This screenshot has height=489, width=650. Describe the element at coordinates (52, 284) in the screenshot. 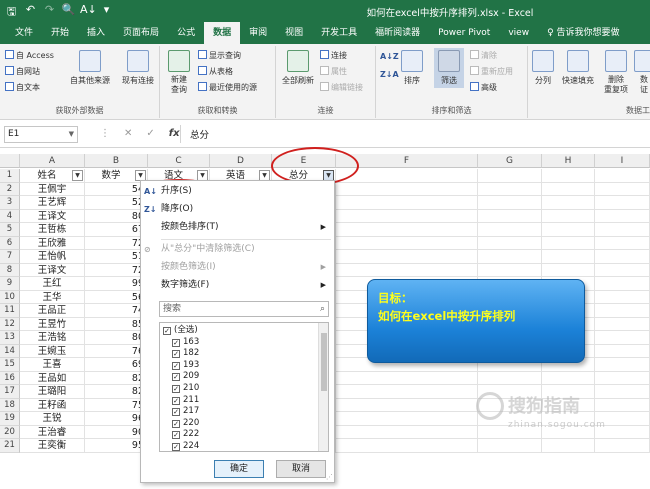

I see `table-cell: 王红` at that location.